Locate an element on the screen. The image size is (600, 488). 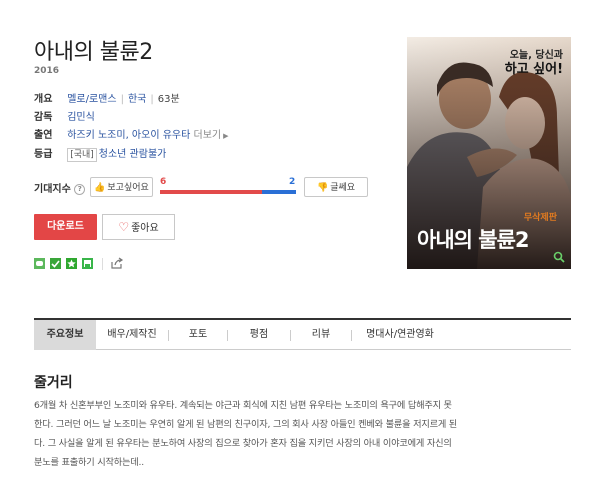
zoom-glyph is located at coordinates (559, 257).